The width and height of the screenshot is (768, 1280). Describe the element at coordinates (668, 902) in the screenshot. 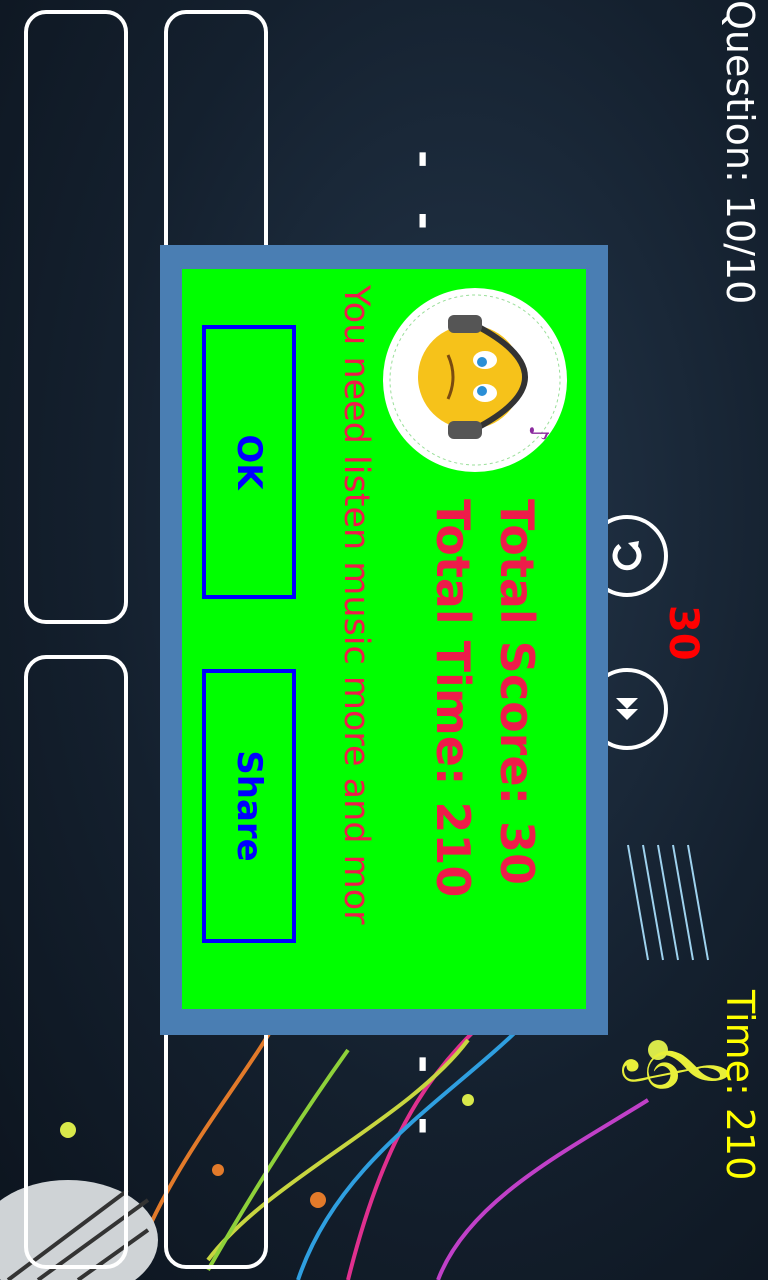

I see `music-staff-icon` at that location.